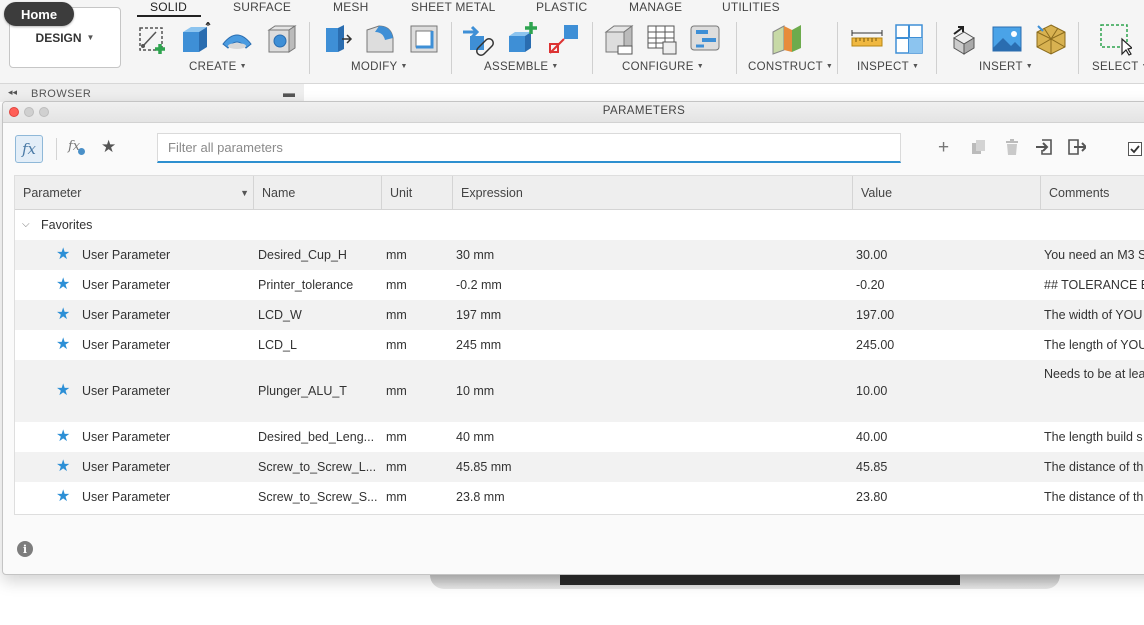 The image size is (1144, 625). I want to click on hole-icon, so click(282, 39).